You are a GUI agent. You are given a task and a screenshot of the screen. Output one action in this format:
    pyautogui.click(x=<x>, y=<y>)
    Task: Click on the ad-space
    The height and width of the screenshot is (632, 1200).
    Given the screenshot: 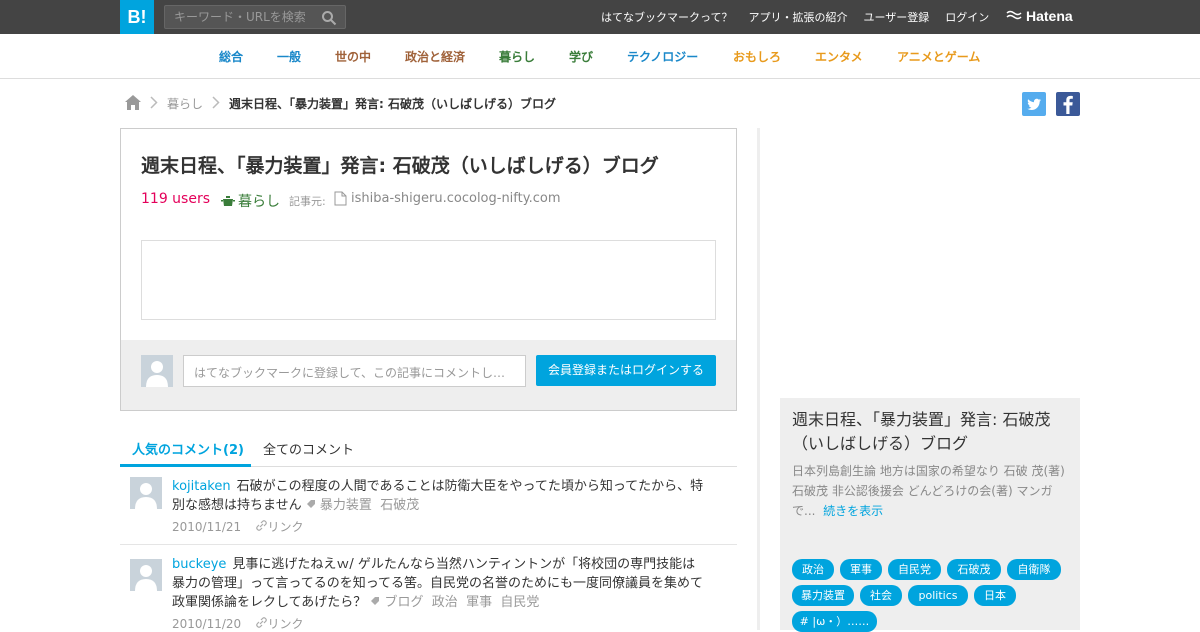 What is the action you would take?
    pyautogui.click(x=930, y=263)
    